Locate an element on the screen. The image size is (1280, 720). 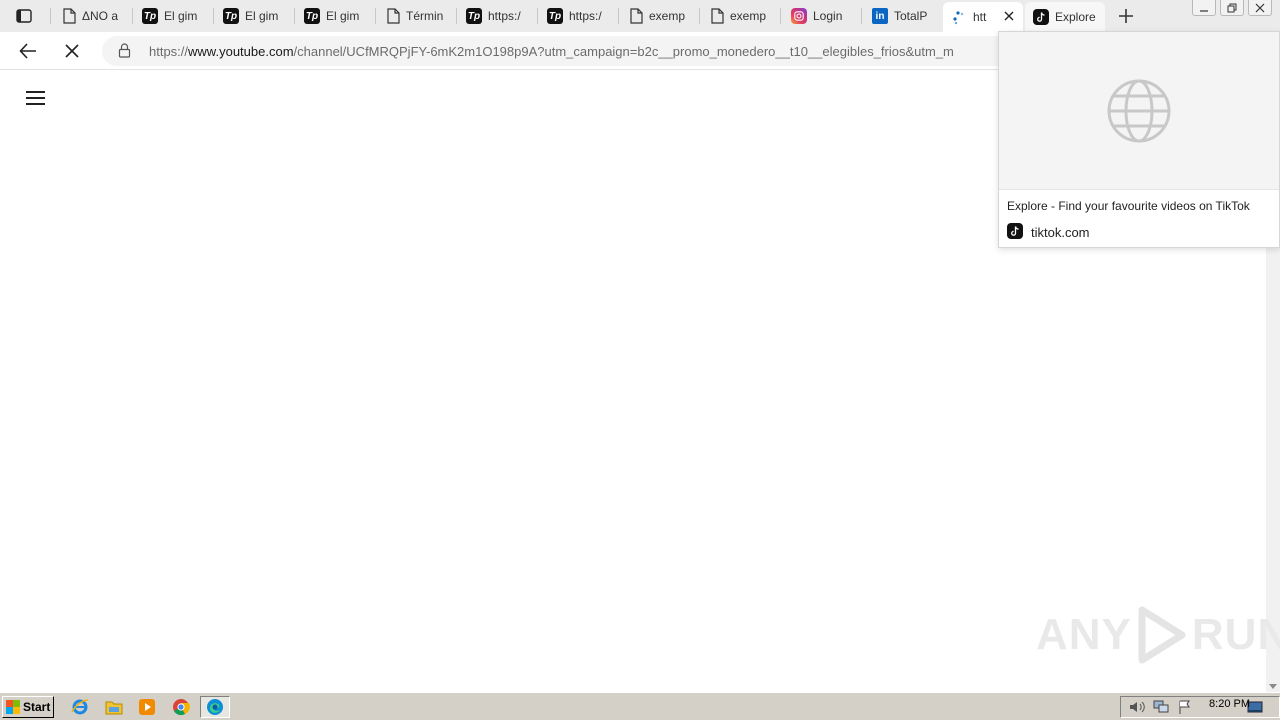
hover-card-domain: tiktok.com is located at coordinates (1060, 232).